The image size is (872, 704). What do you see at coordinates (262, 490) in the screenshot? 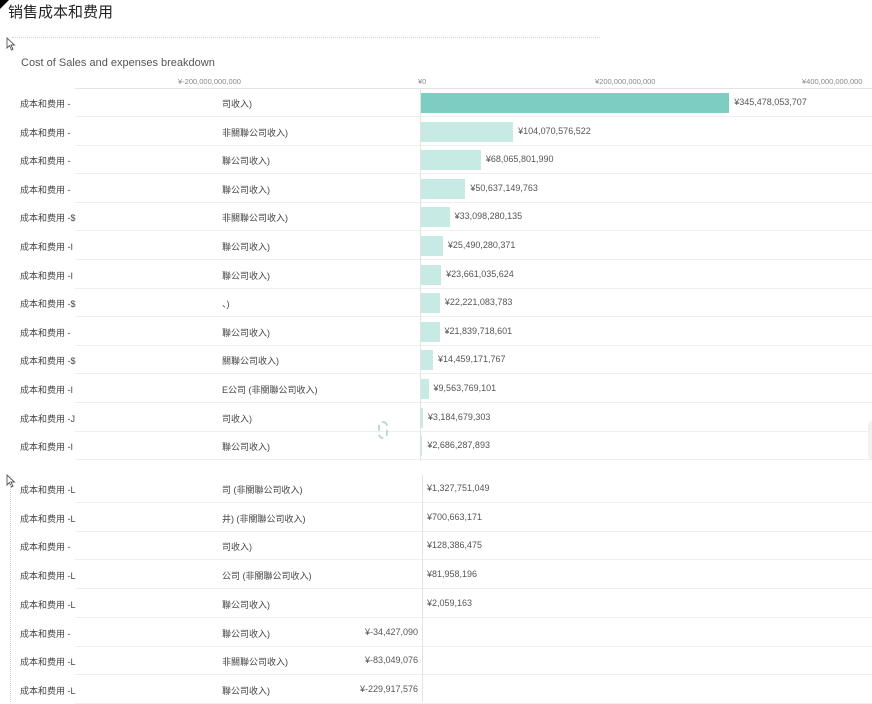
I see `category-label-suffix: 司 (非關聯公司收入)` at bounding box center [262, 490].